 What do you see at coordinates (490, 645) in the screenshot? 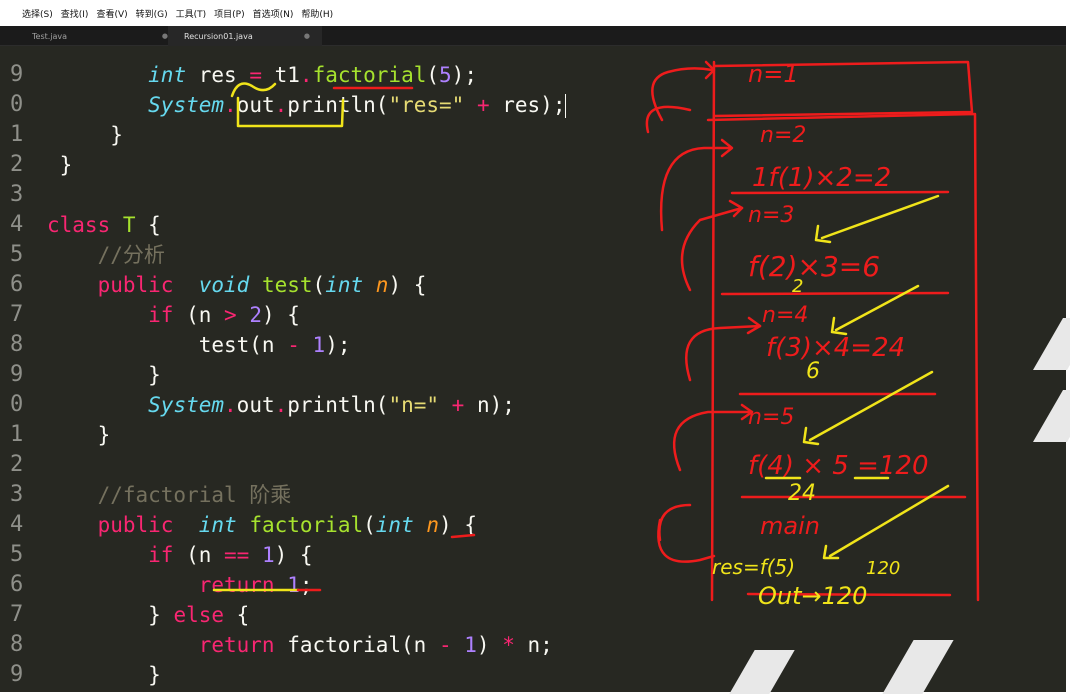
I see `code-line: 8 return factorial(n - 1) * n;` at bounding box center [490, 645].